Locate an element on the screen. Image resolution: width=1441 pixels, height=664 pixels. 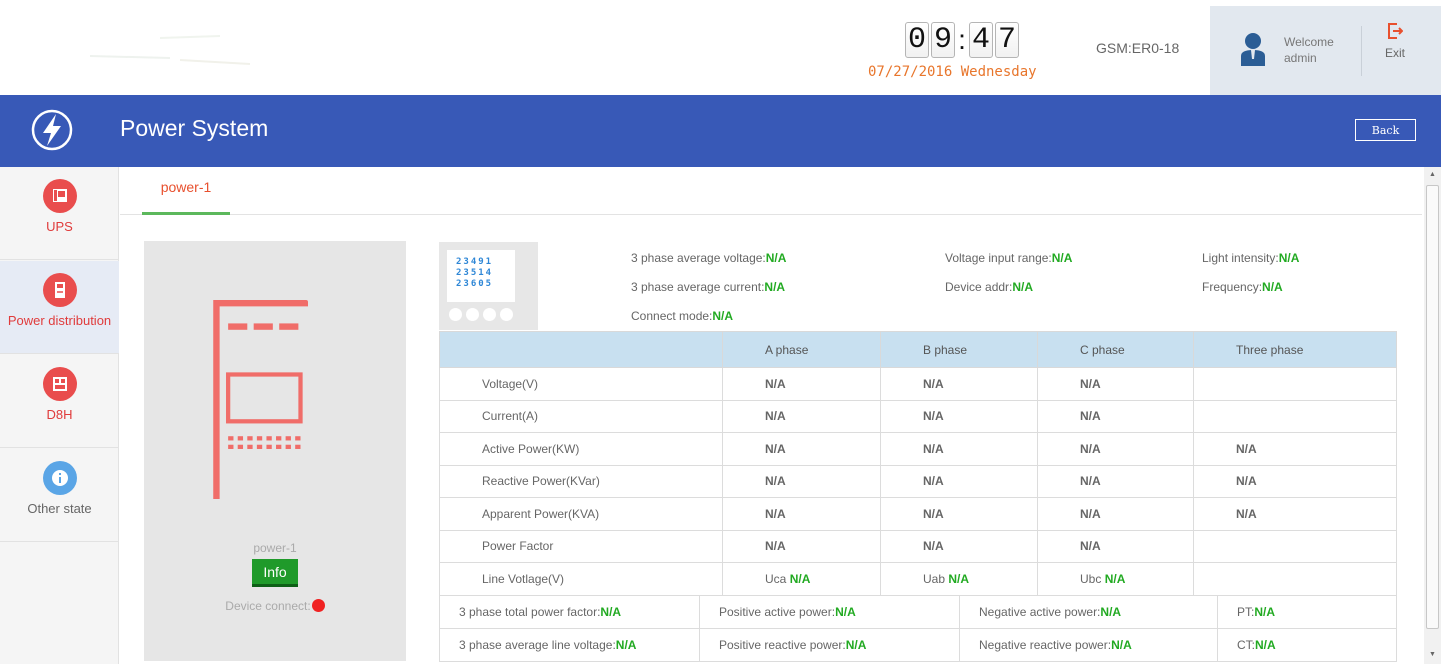
back-button: Back is located at coordinates (1385, 130).